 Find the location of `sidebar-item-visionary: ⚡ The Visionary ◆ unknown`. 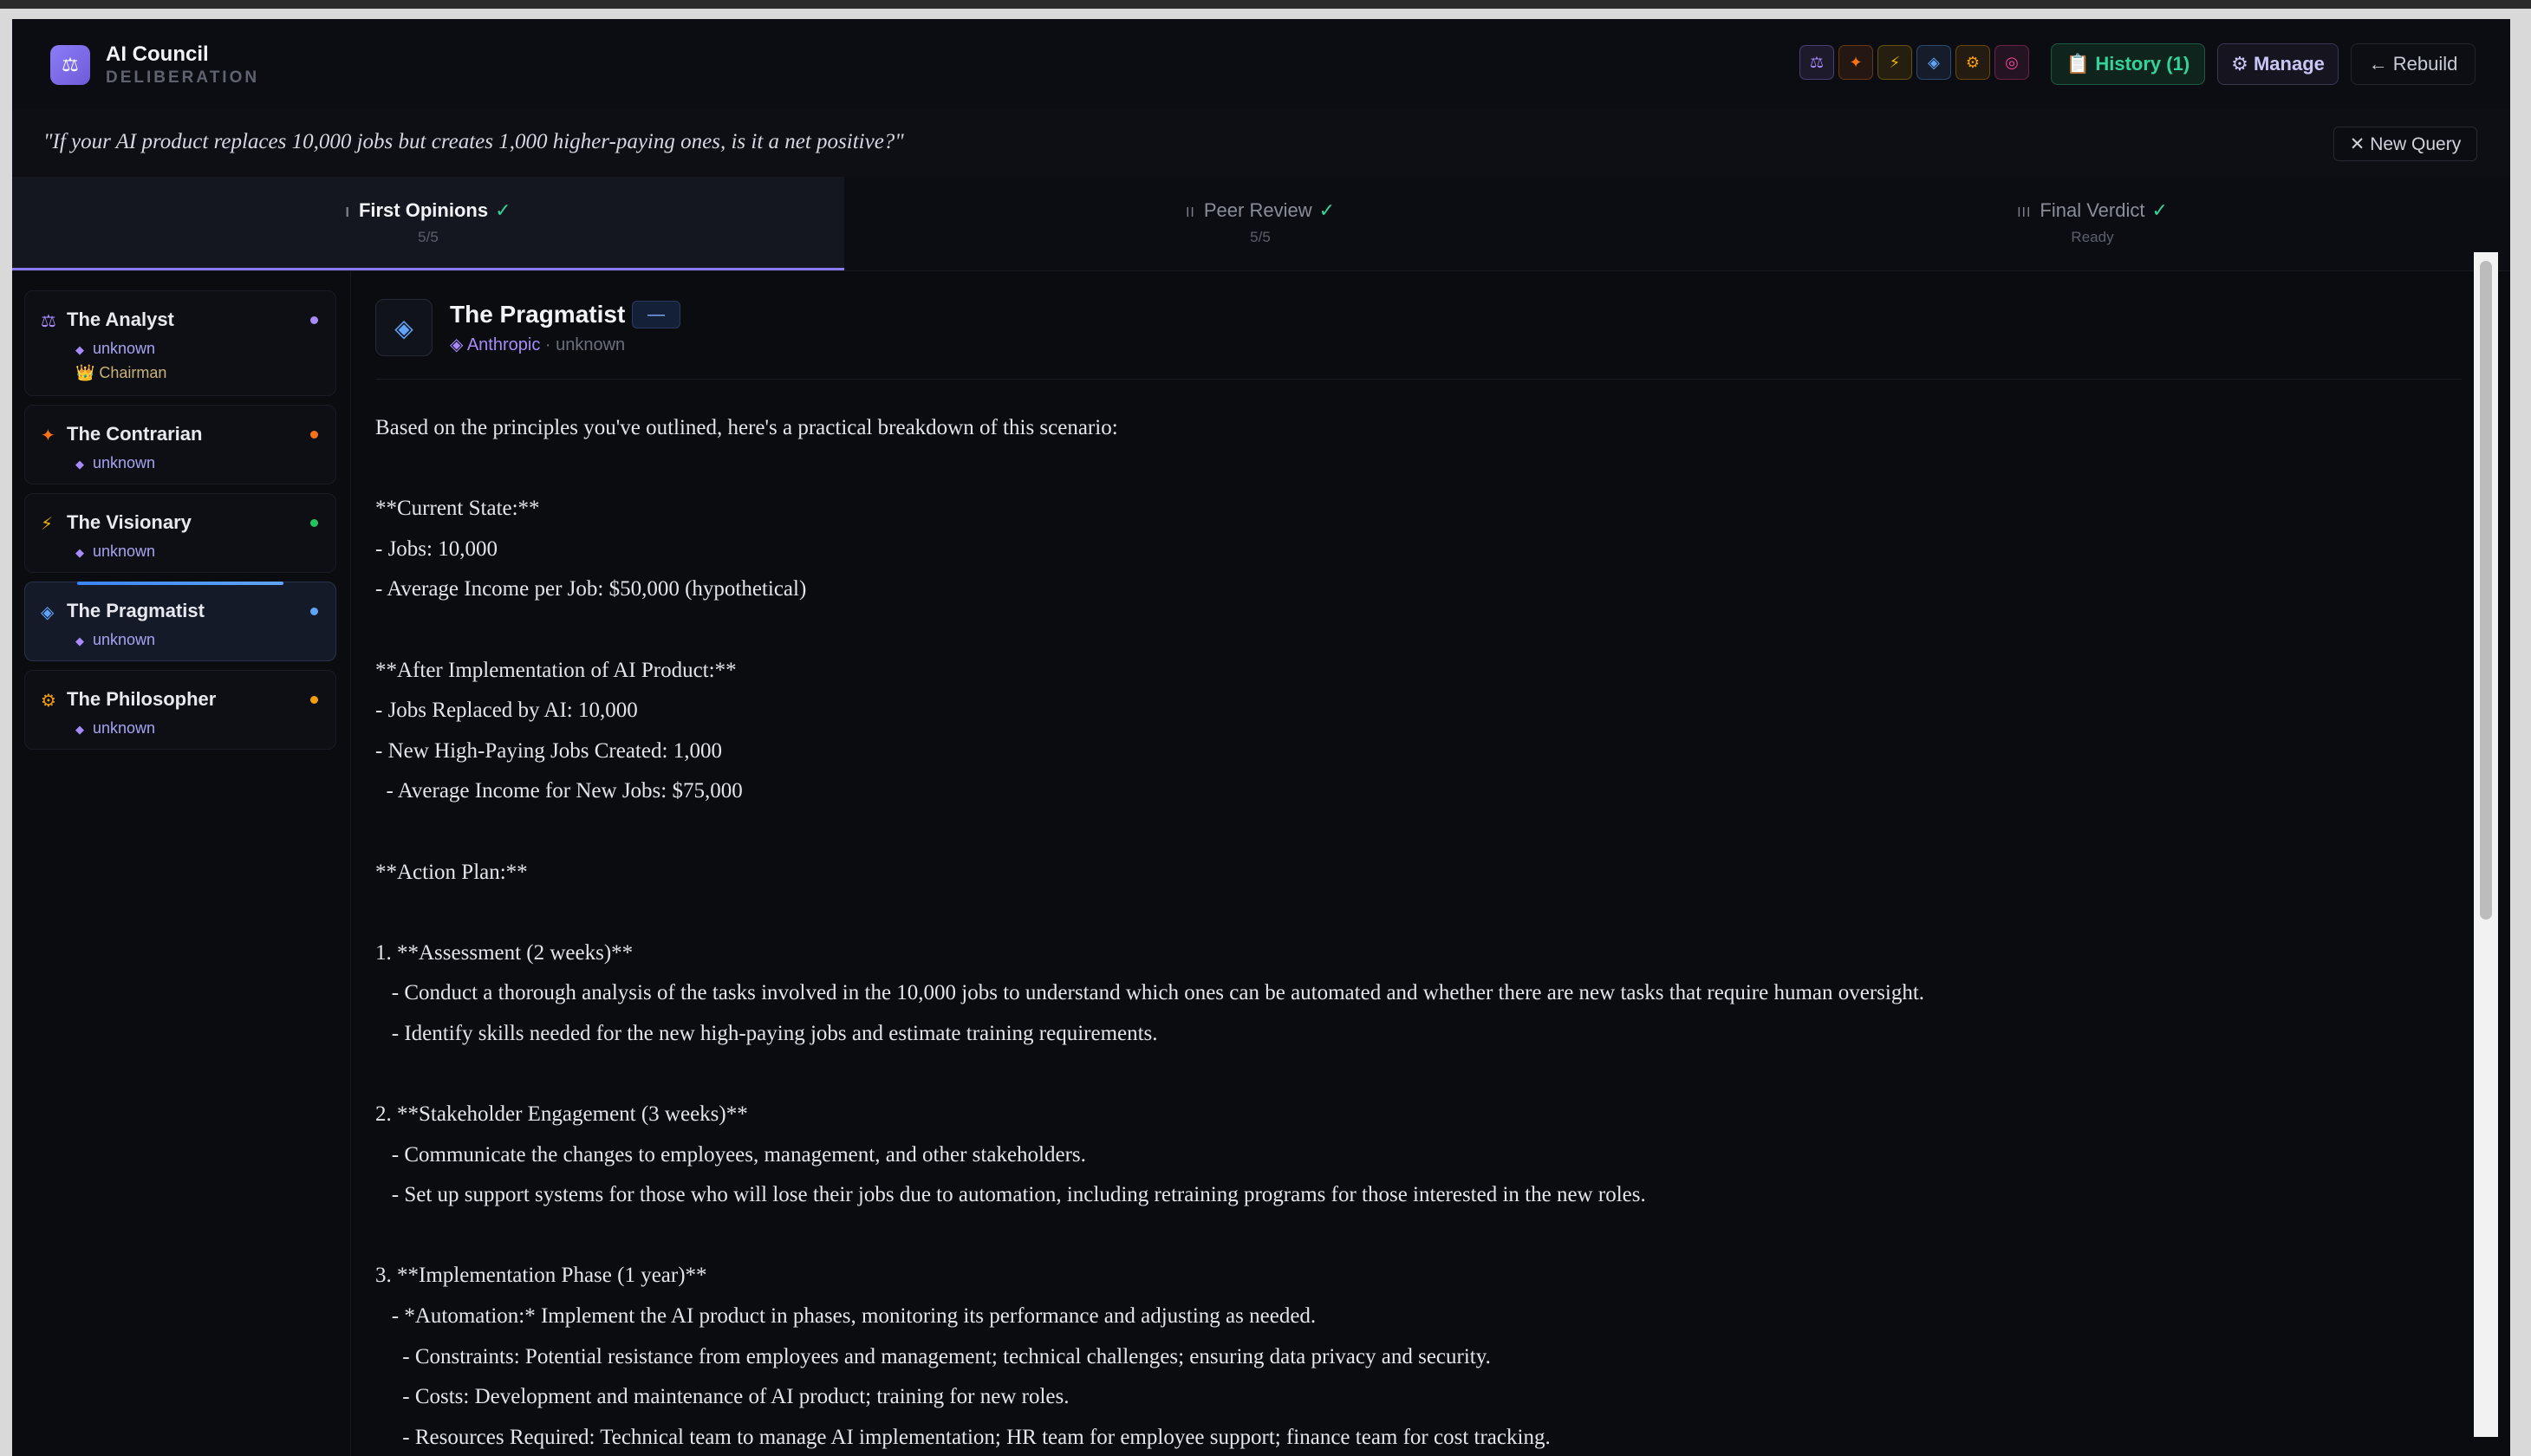

sidebar-item-visionary: ⚡ The Visionary ◆ unknown is located at coordinates (180, 533).